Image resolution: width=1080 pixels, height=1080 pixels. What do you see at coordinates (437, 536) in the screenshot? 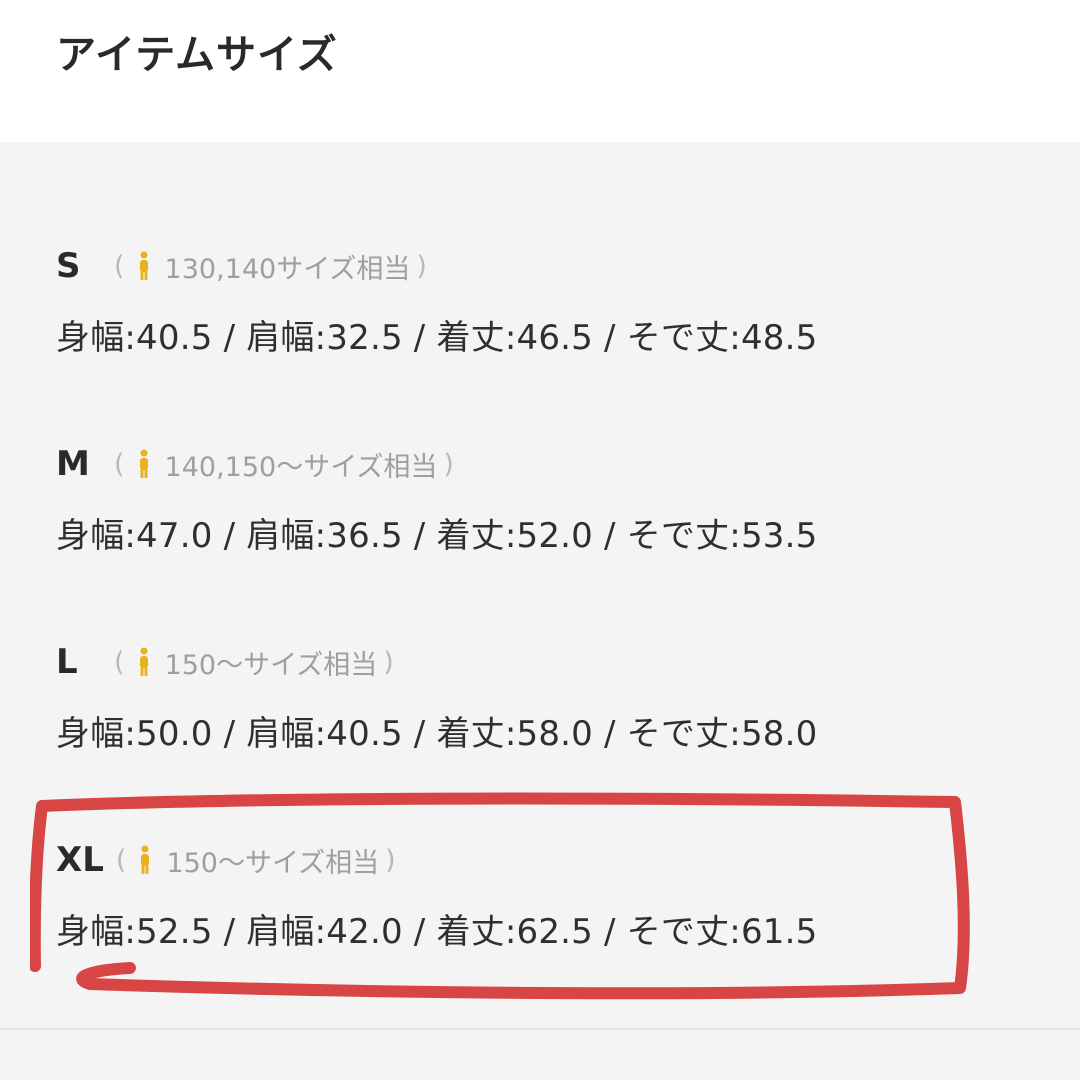
I see `size-measurements: 身幅:47.0 / 肩幅:36.5 / 着丈:52.0 / そで丈:53.5` at bounding box center [437, 536].